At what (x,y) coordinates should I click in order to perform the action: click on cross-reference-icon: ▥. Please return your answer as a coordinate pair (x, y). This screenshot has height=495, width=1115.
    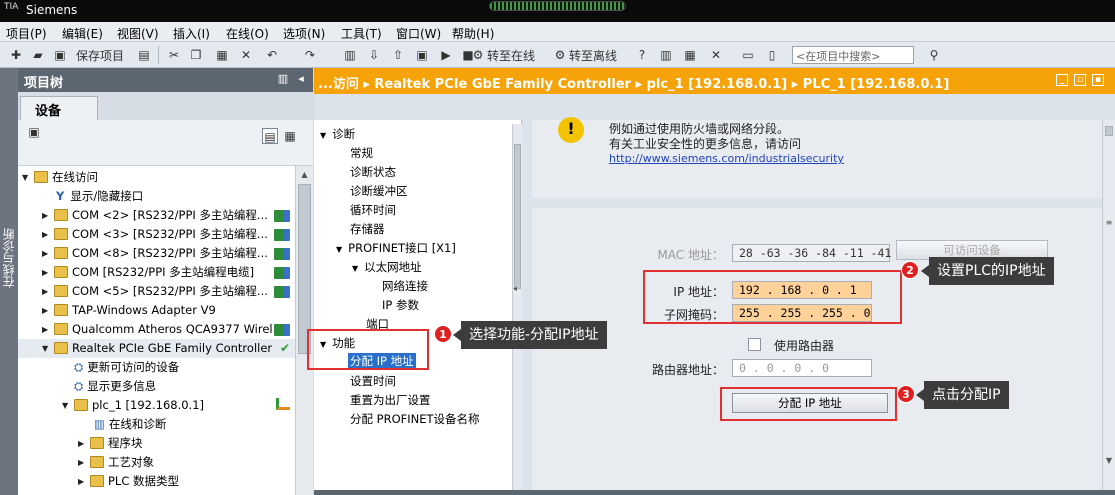
    Looking at the image, I should click on (666, 55).